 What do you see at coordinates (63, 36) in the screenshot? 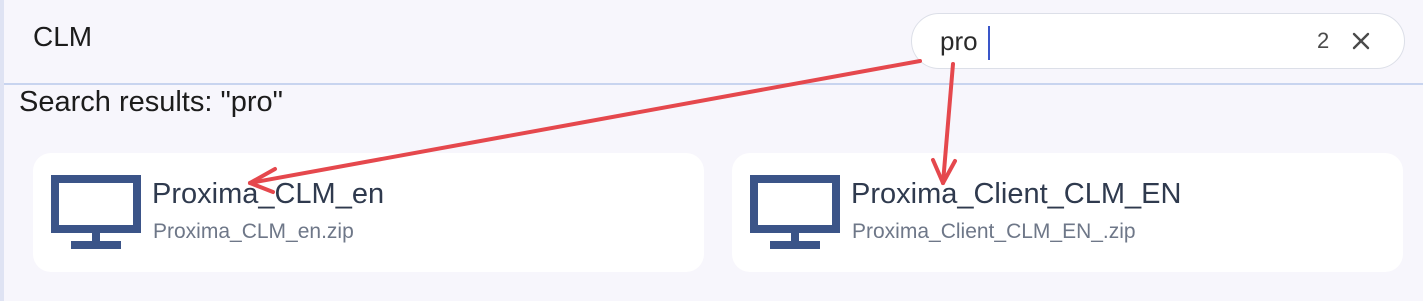
I see `app-title: CLM` at bounding box center [63, 36].